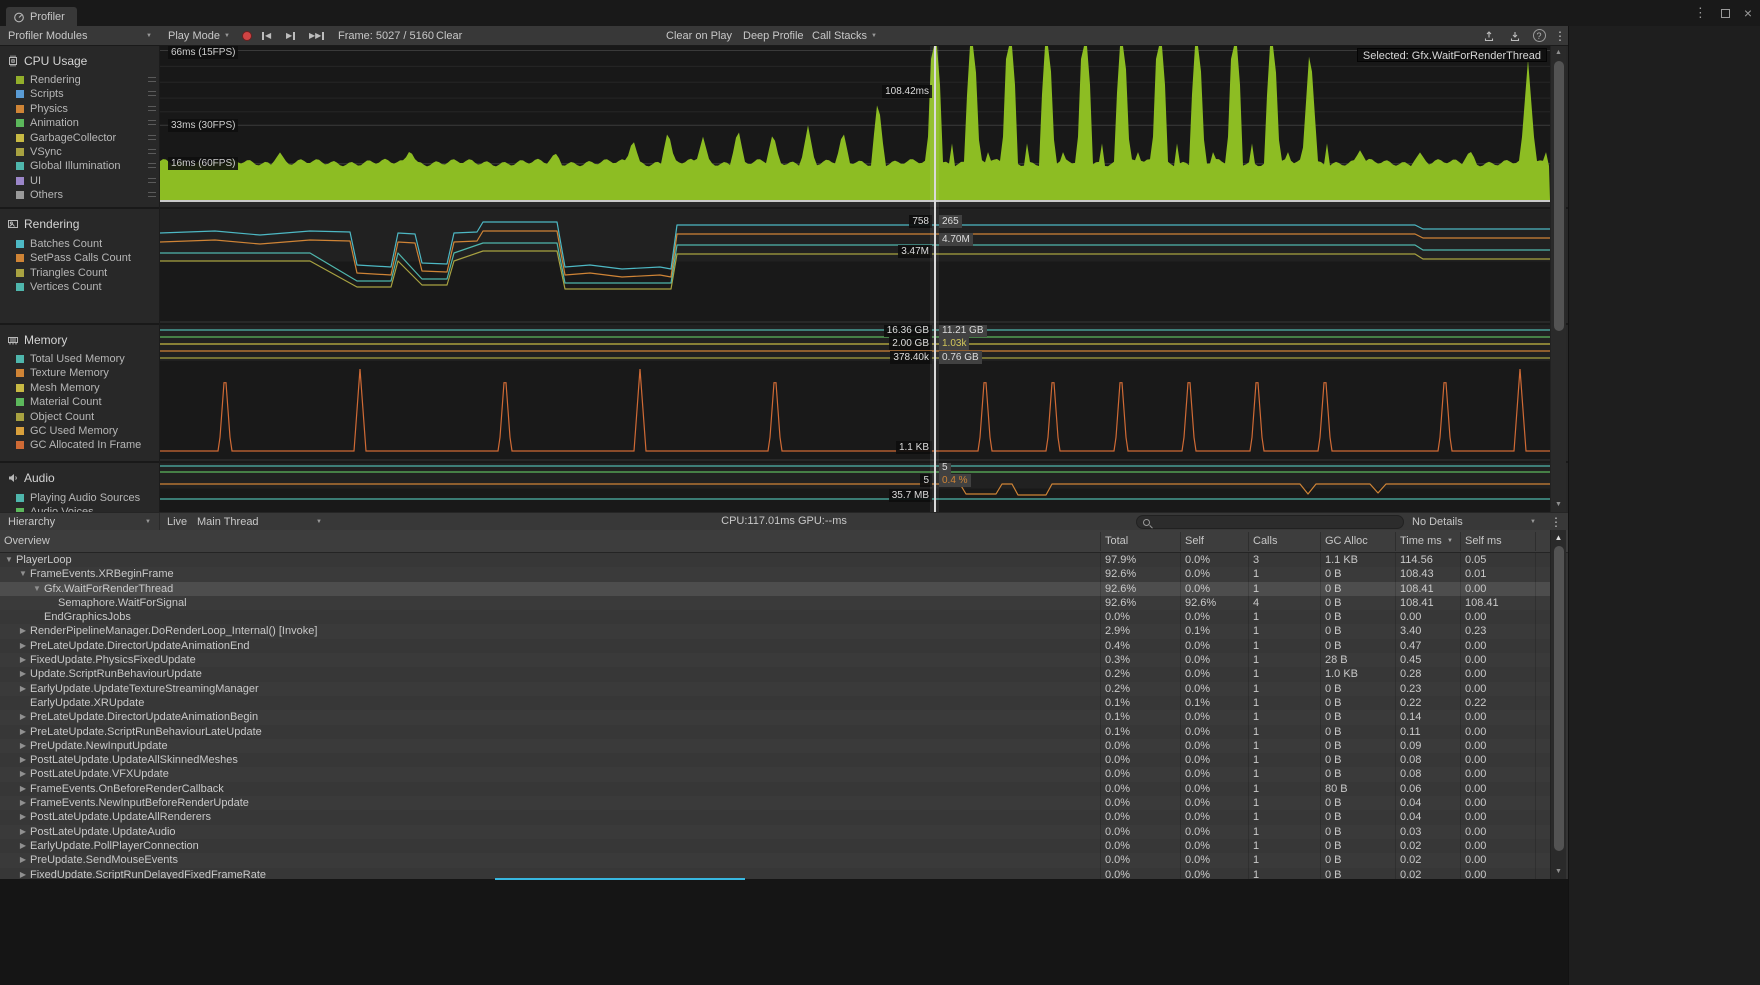 The height and width of the screenshot is (985, 1760). What do you see at coordinates (41, 16) in the screenshot?
I see `tab-profiler: Profiler` at bounding box center [41, 16].